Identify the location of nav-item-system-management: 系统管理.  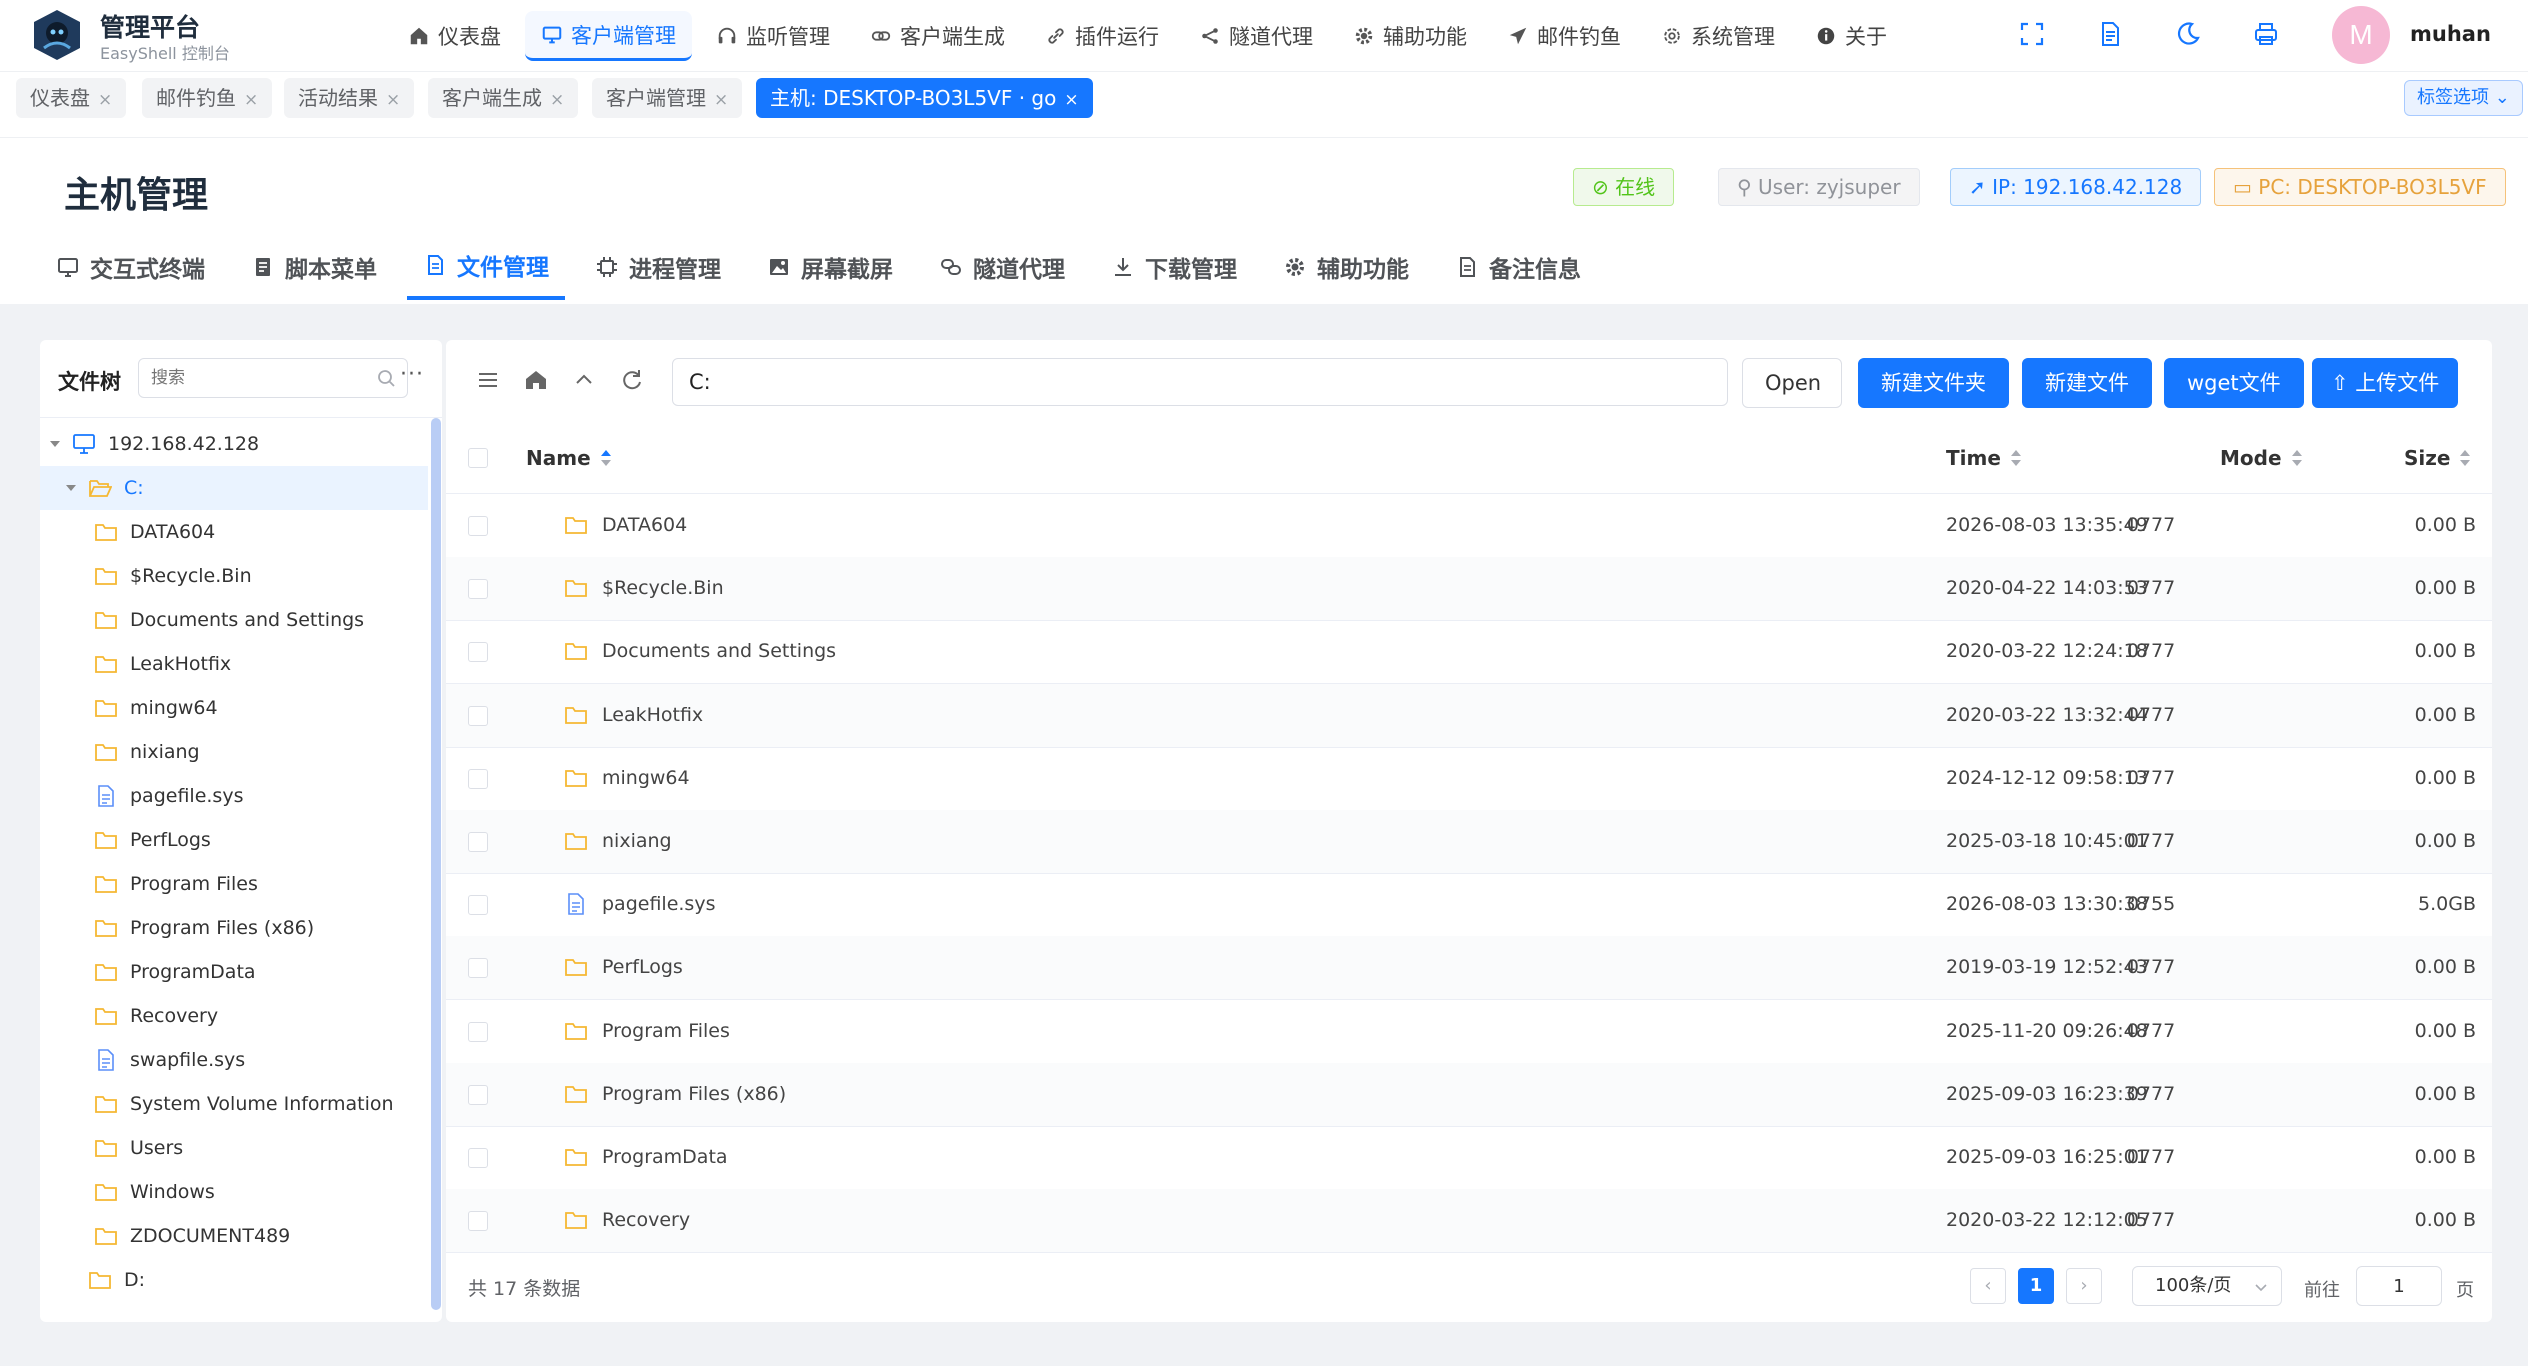
(1718, 36).